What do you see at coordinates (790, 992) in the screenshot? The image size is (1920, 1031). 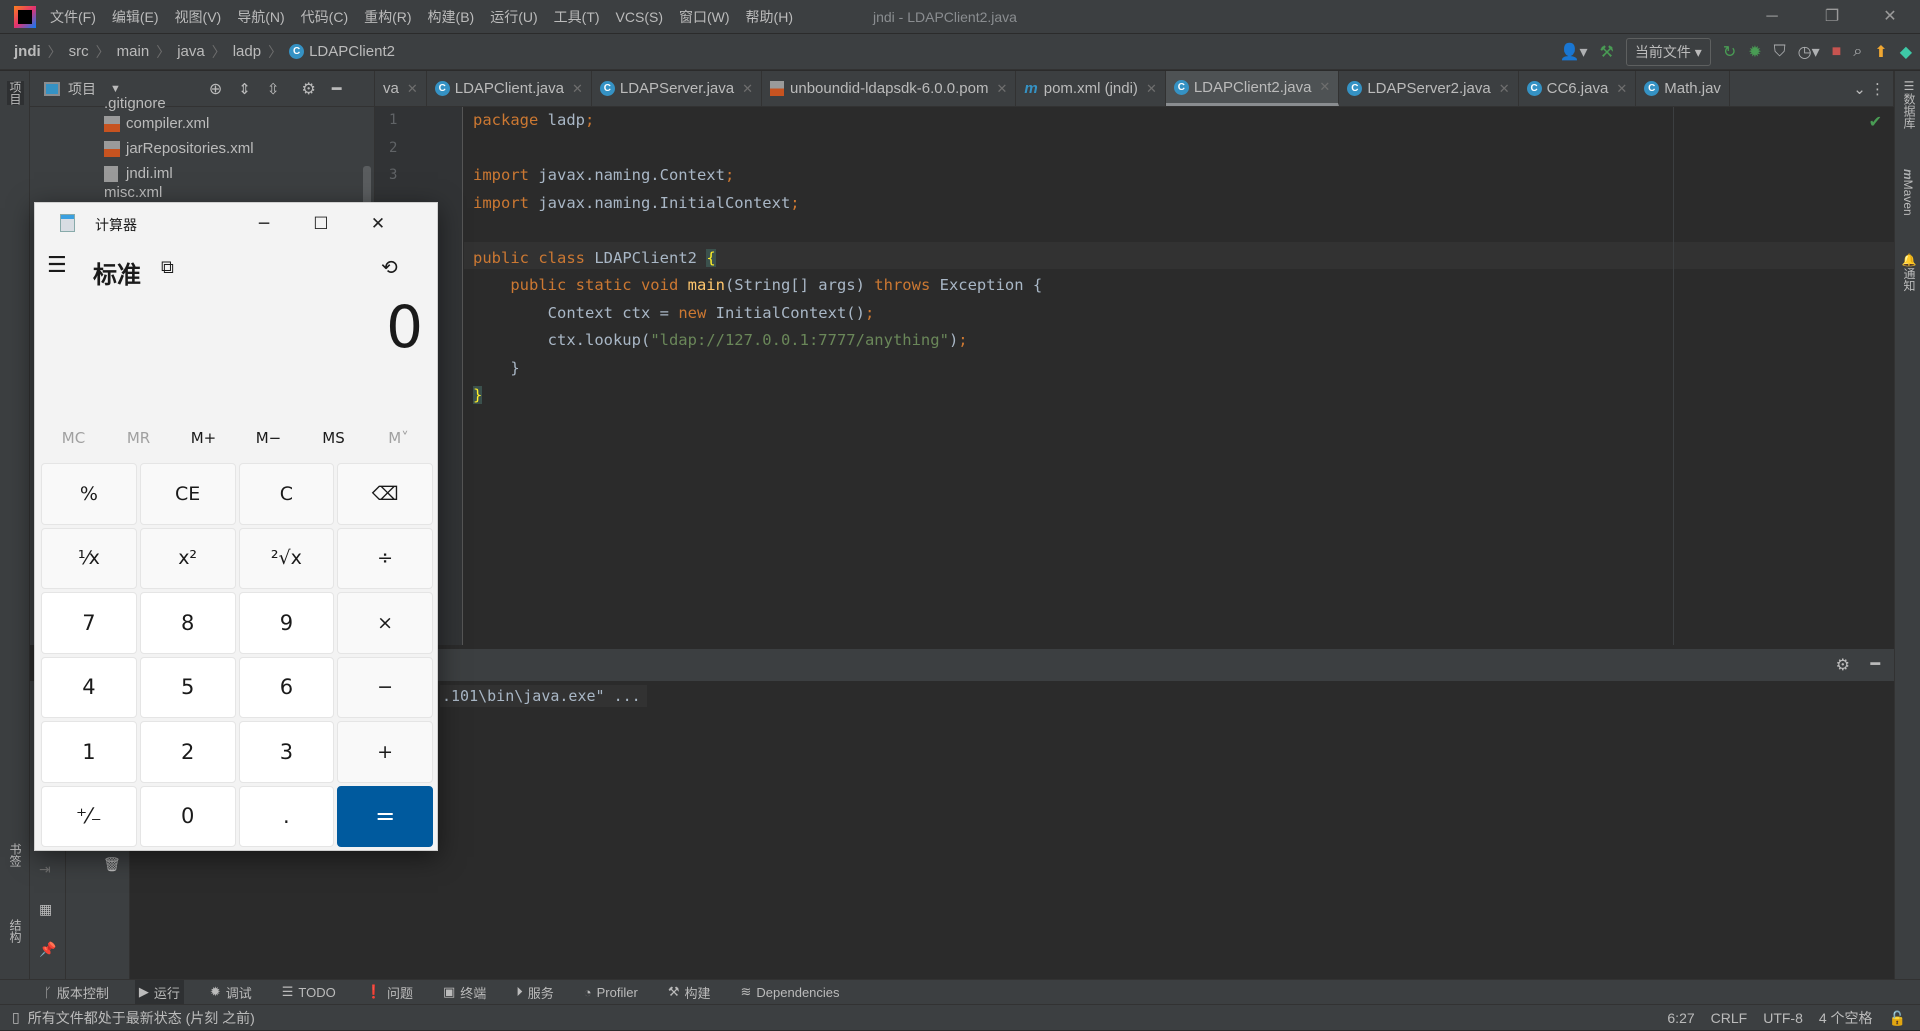 I see `tool-dependencies: ≋ Dependencies` at bounding box center [790, 992].